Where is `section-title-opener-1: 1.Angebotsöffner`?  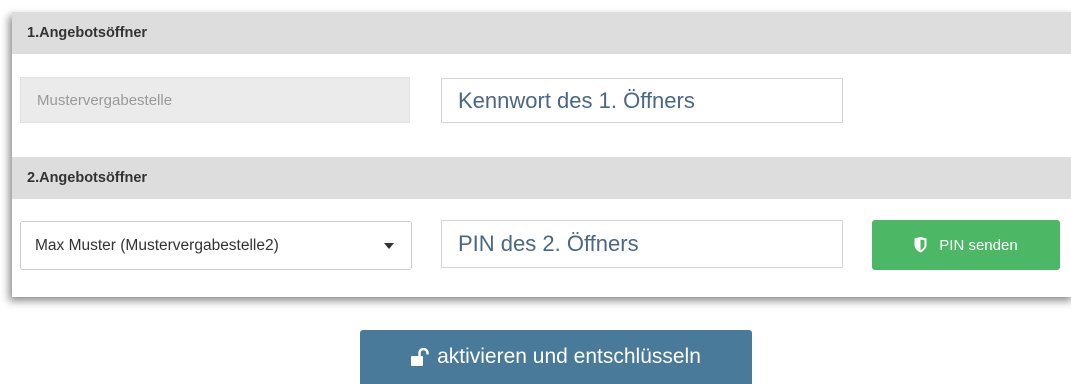
section-title-opener-1: 1.Angebotsöffner is located at coordinates (87, 33).